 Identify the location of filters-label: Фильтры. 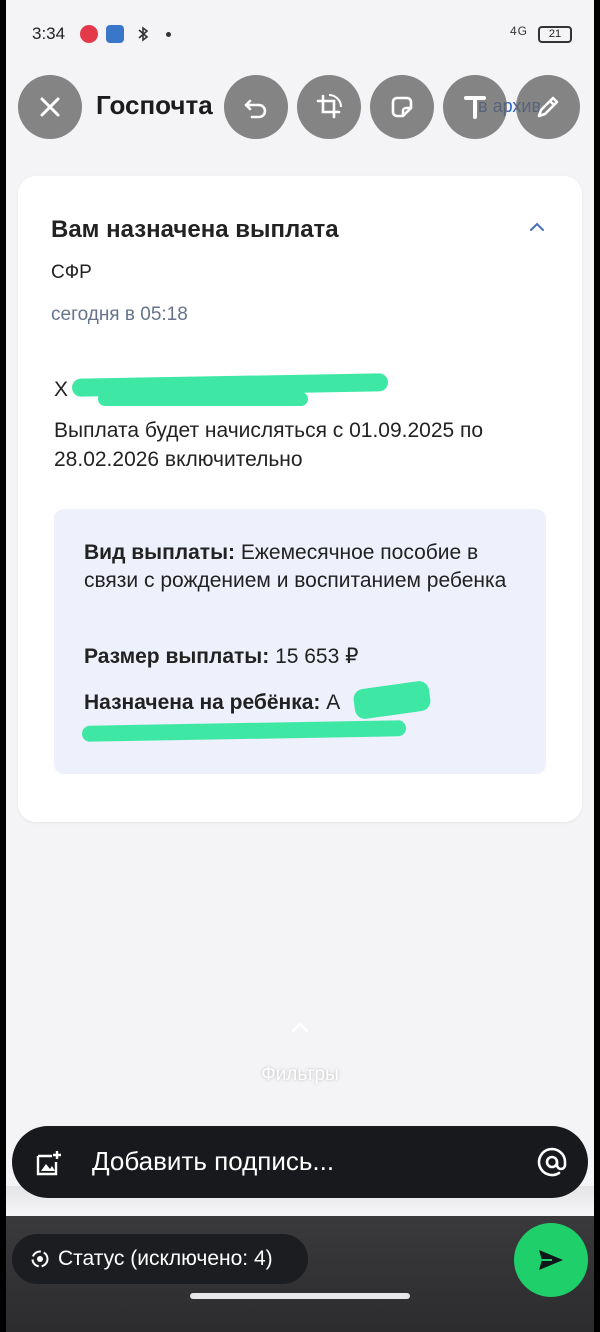
(300, 1075).